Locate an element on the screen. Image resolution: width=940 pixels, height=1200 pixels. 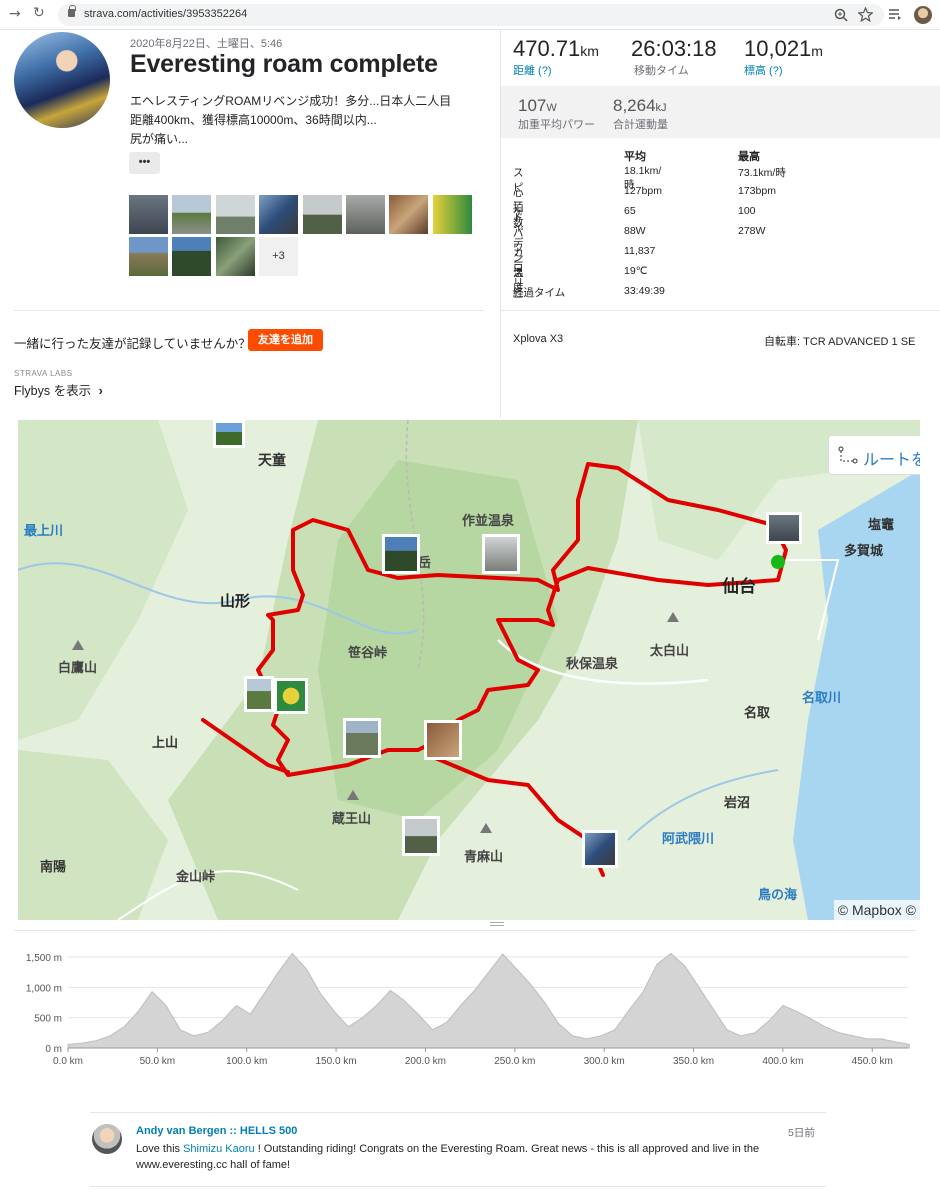
map-place-label: 笹谷峠 is located at coordinates (368, 653).